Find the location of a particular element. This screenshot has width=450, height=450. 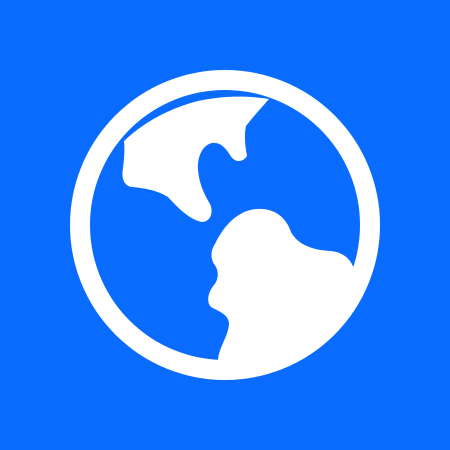

globe-continent-right is located at coordinates (281, 289).